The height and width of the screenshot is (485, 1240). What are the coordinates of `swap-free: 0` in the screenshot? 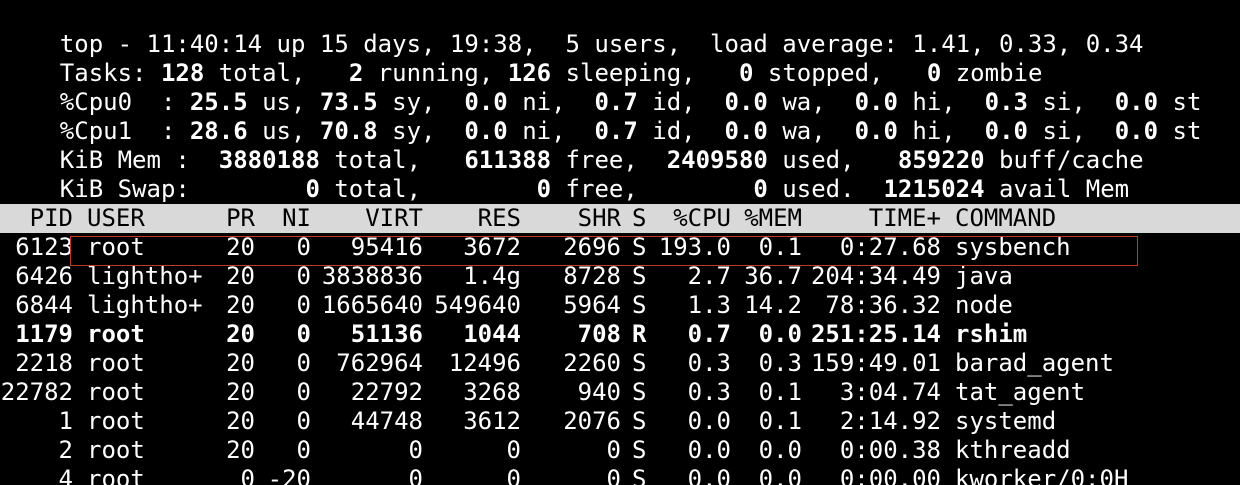 It's located at (544, 189).